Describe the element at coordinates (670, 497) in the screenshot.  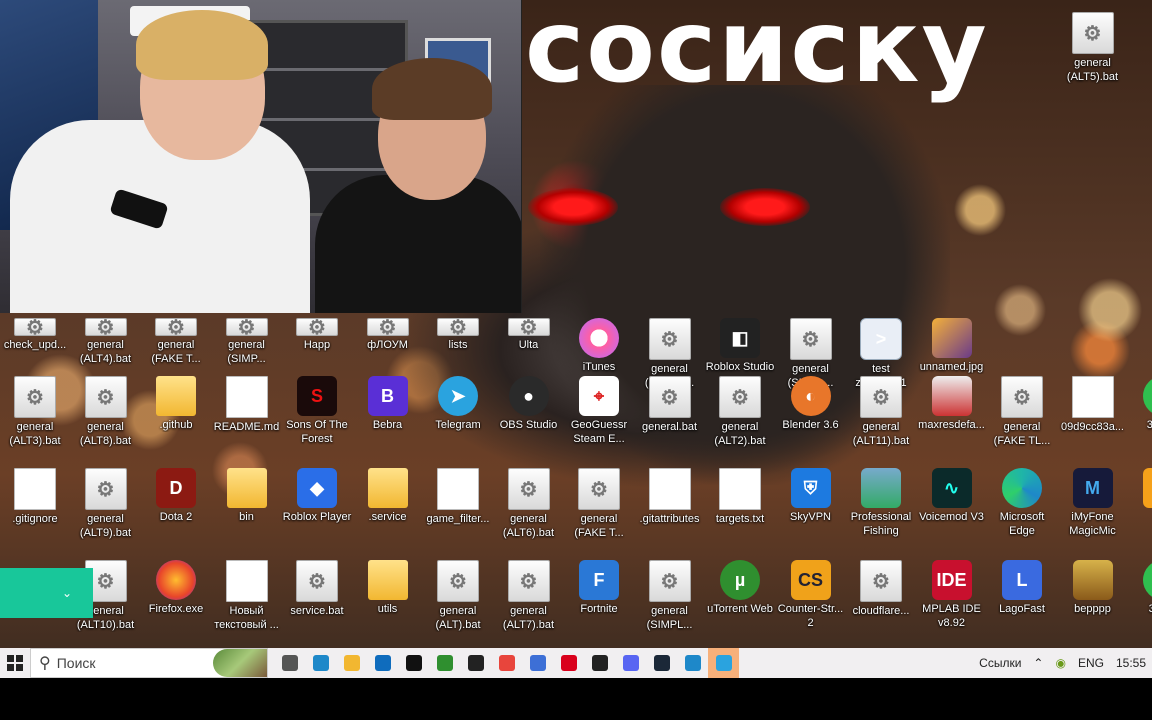
I see `desktop-icon: .gitattributes` at that location.